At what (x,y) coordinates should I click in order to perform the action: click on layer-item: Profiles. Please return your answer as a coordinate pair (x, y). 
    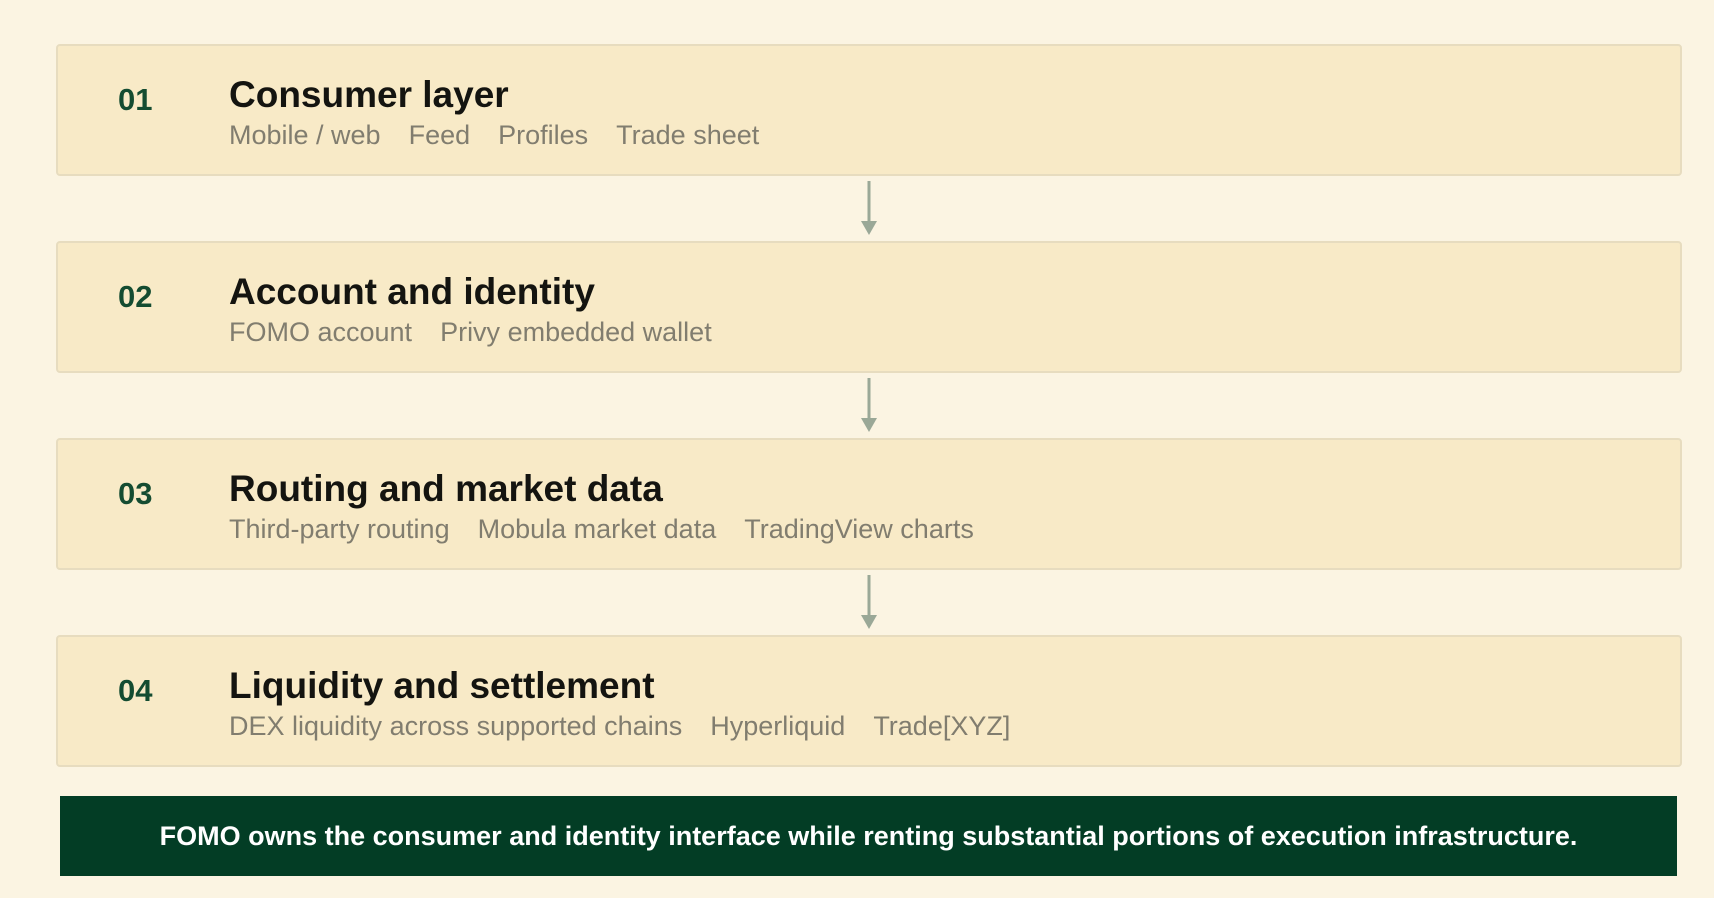
    Looking at the image, I should click on (543, 135).